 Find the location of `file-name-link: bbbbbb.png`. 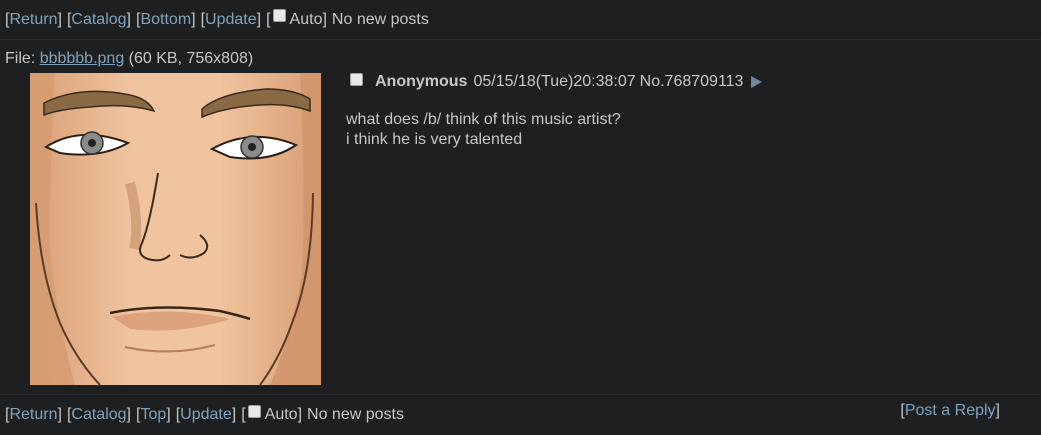

file-name-link: bbbbbb.png is located at coordinates (82, 58).